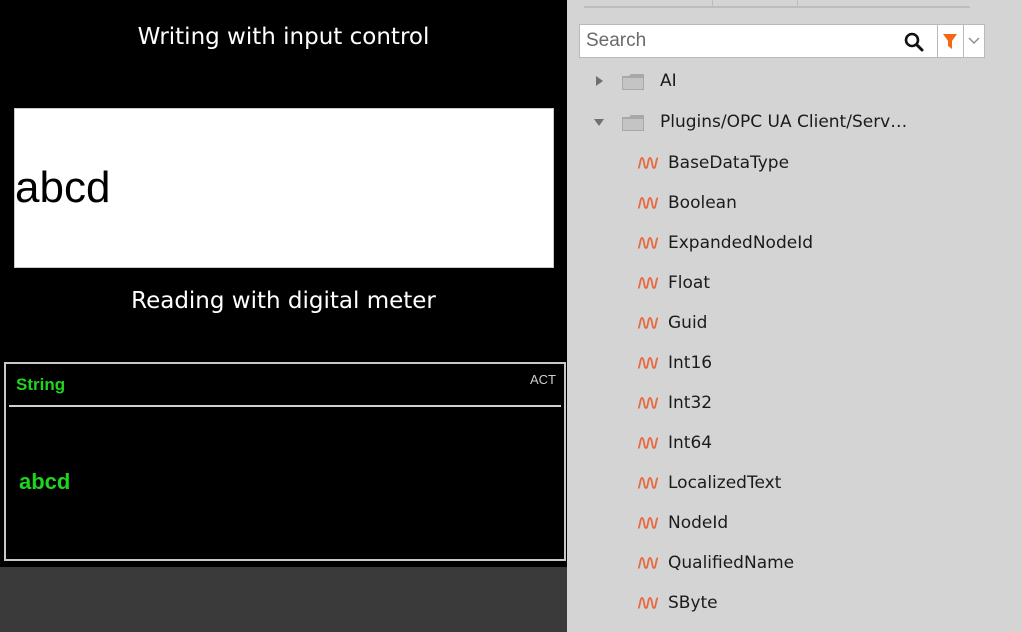  I want to click on tree-tag-label: ExpandedNodeId, so click(740, 243).